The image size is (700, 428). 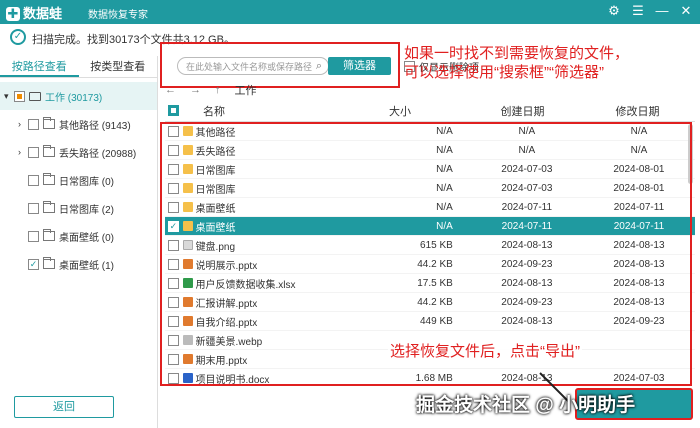 What do you see at coordinates (64, 407) in the screenshot?
I see `back-button: 返回` at bounding box center [64, 407].